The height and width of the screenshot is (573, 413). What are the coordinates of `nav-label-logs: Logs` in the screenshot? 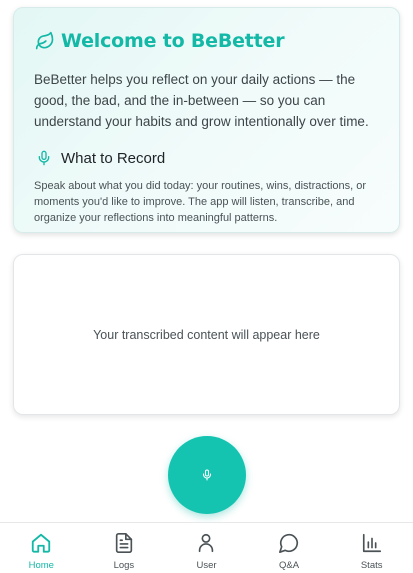 It's located at (124, 565).